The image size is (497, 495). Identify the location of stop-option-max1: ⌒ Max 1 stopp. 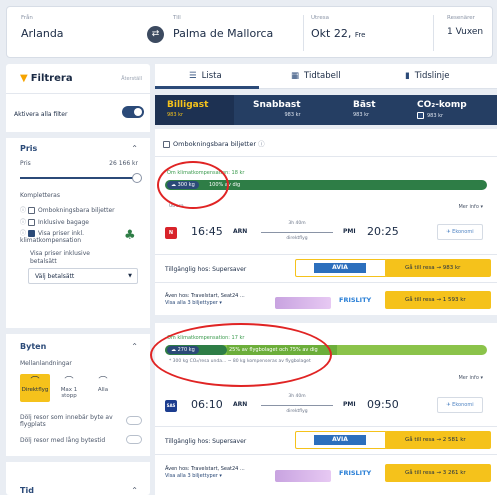
(69, 388).